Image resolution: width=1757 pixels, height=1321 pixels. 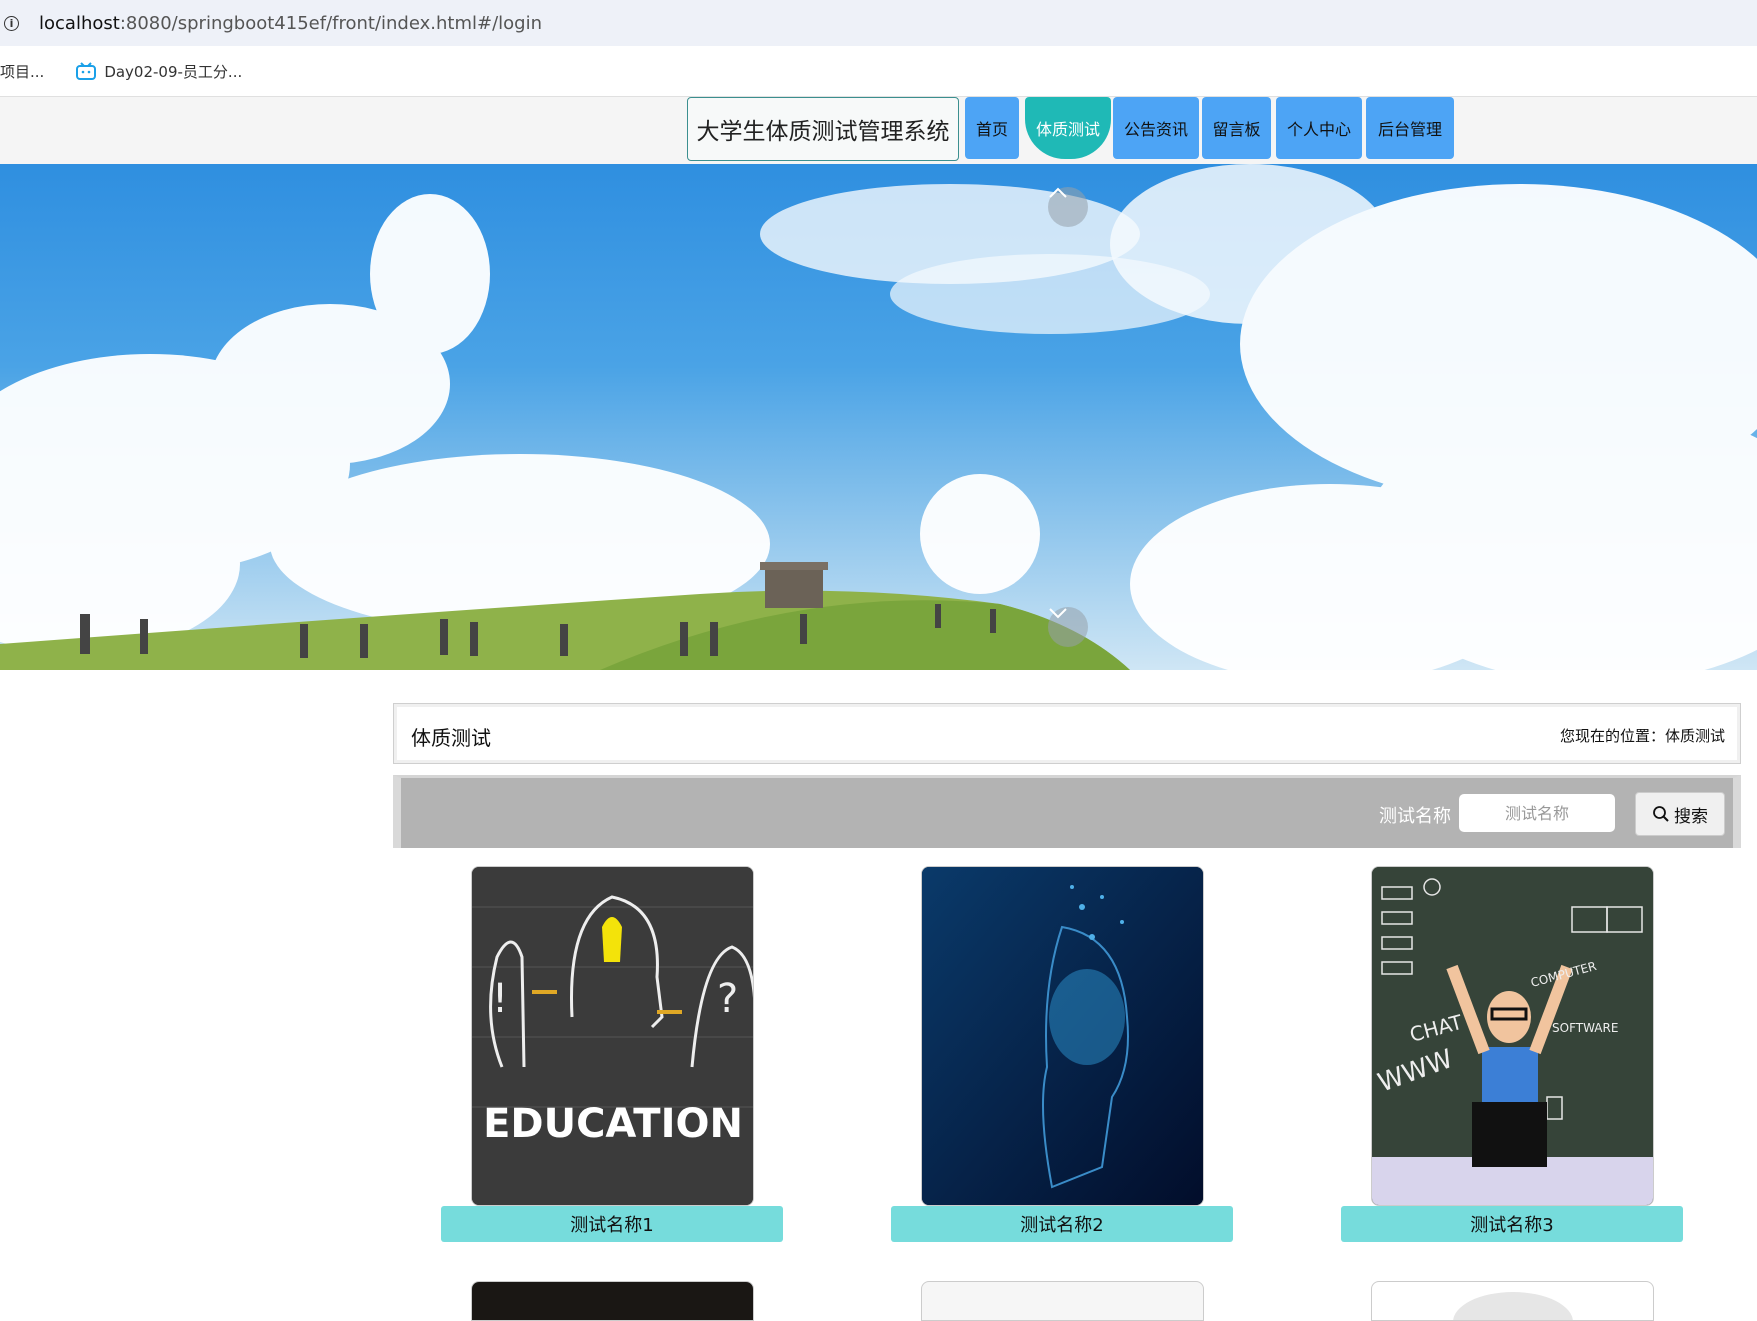 I want to click on site-info-icon: i, so click(x=11, y=23).